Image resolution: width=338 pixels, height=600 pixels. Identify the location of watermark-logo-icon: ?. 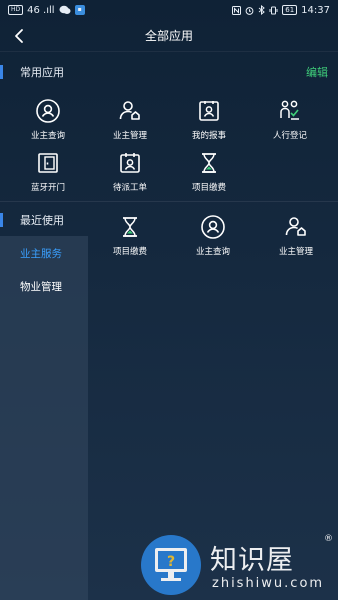
(171, 565).